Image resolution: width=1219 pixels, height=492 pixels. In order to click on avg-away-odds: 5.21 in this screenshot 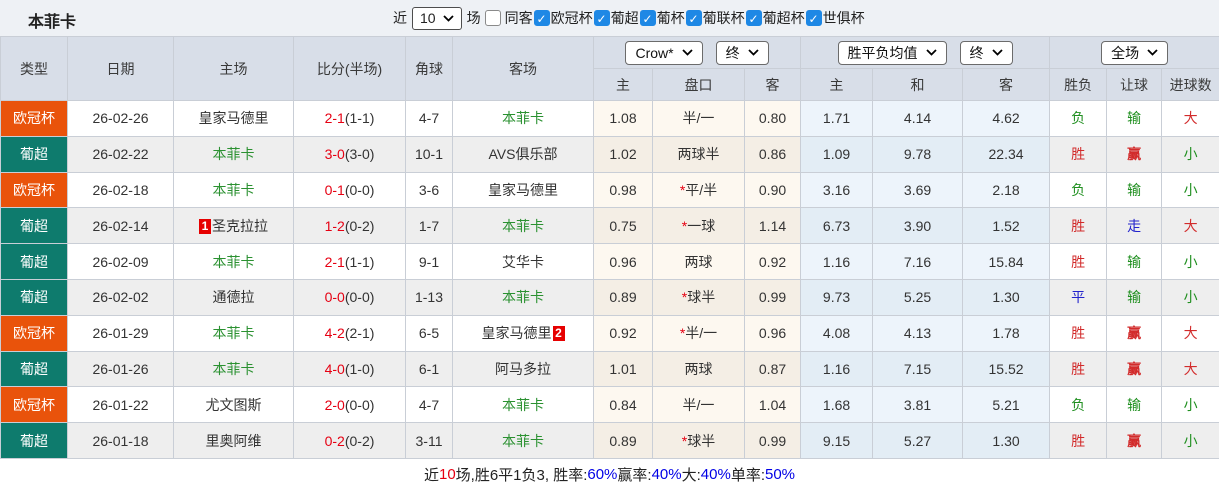, I will do `click(1006, 405)`.